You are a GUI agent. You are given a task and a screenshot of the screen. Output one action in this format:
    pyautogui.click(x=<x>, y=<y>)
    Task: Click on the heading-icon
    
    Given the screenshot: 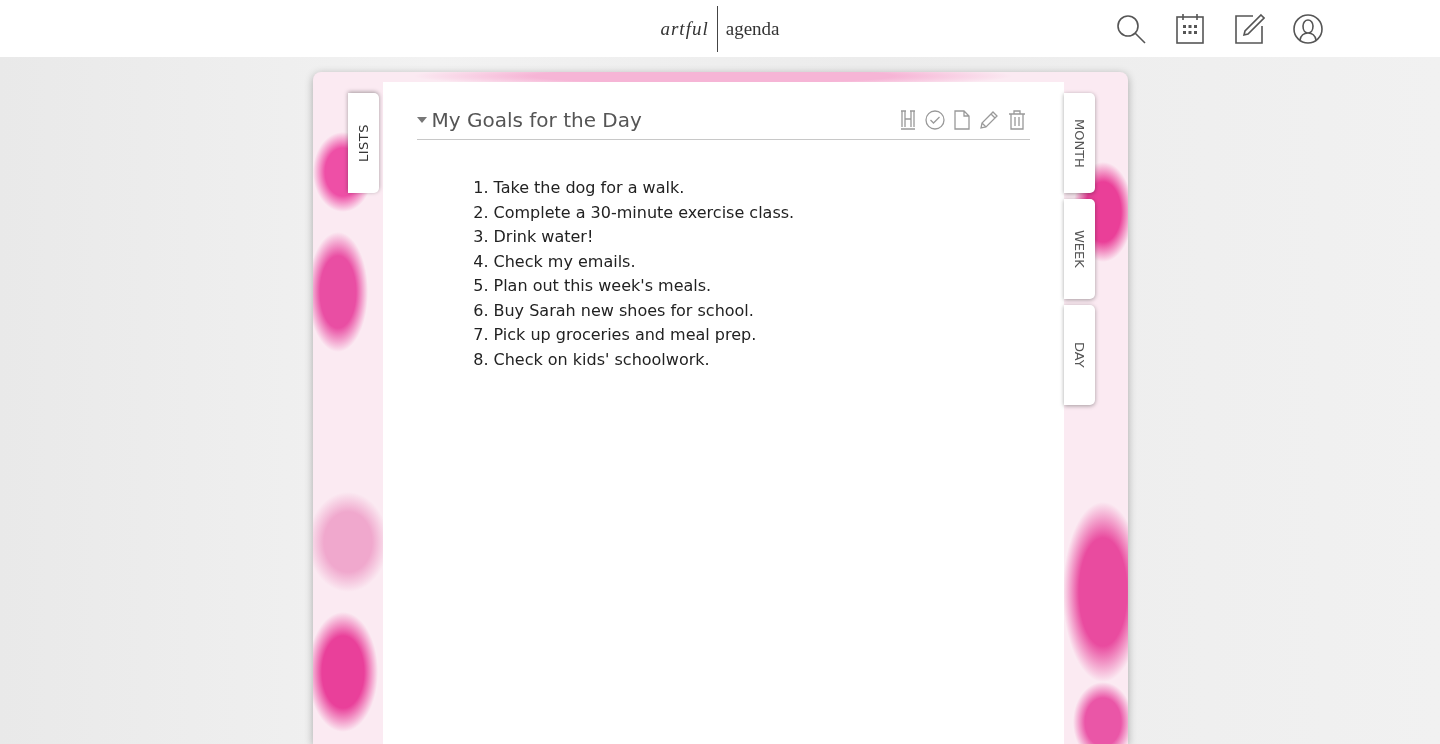 What is the action you would take?
    pyautogui.click(x=907, y=120)
    